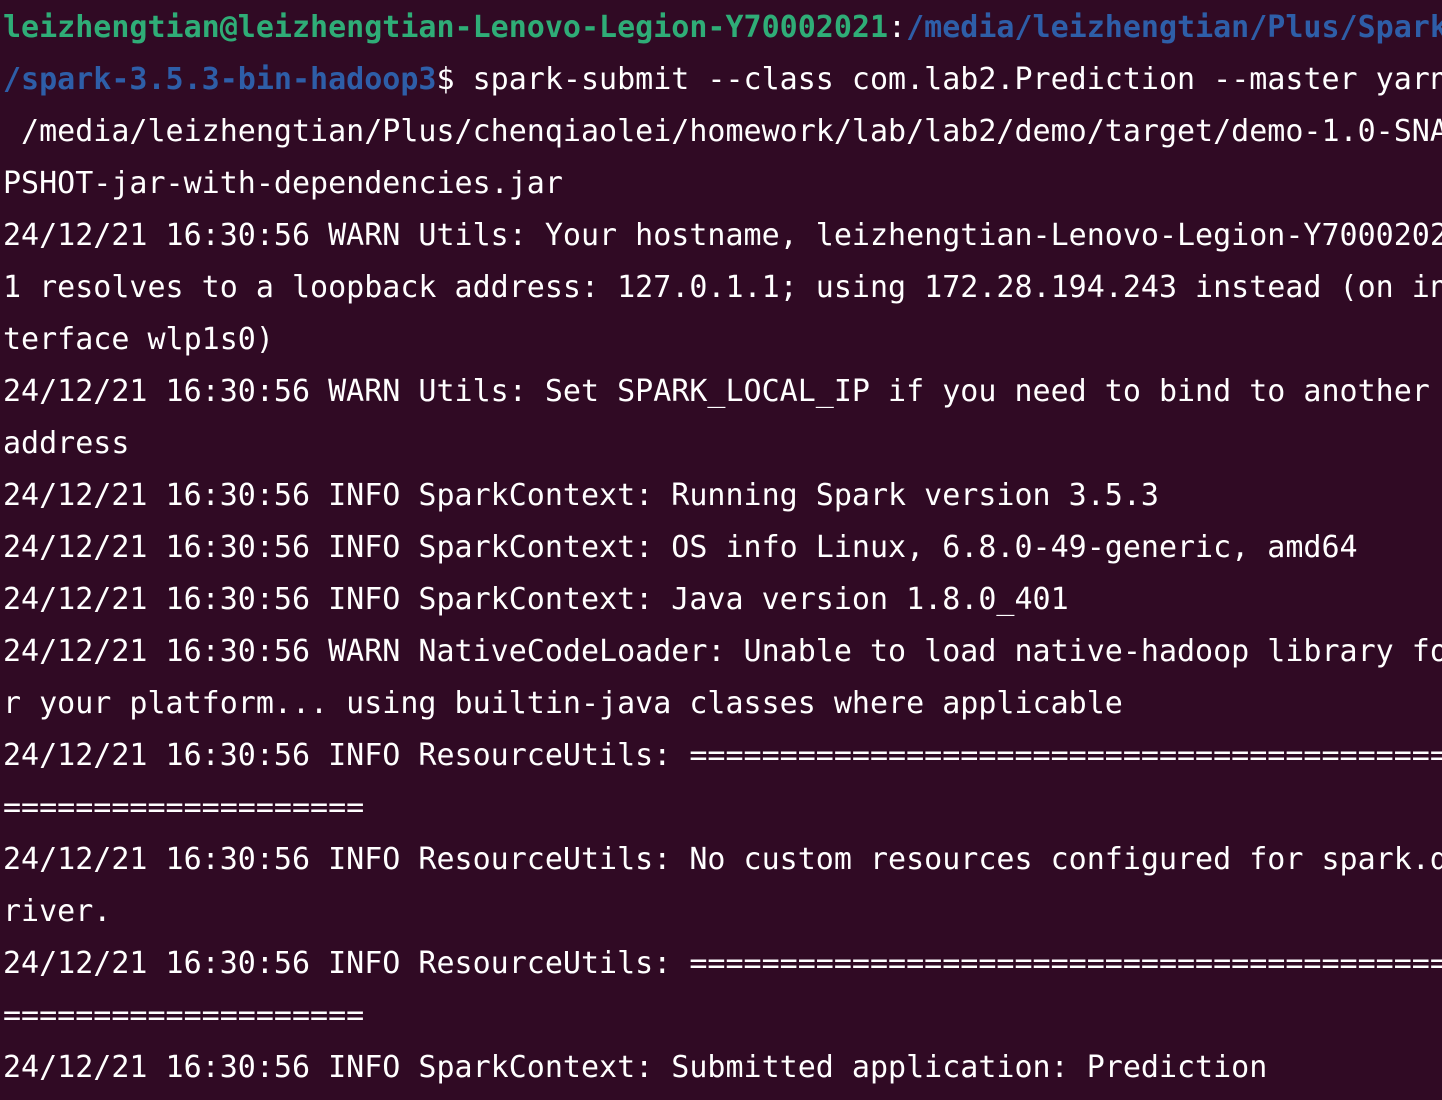  I want to click on output-line: address, so click(66, 443).